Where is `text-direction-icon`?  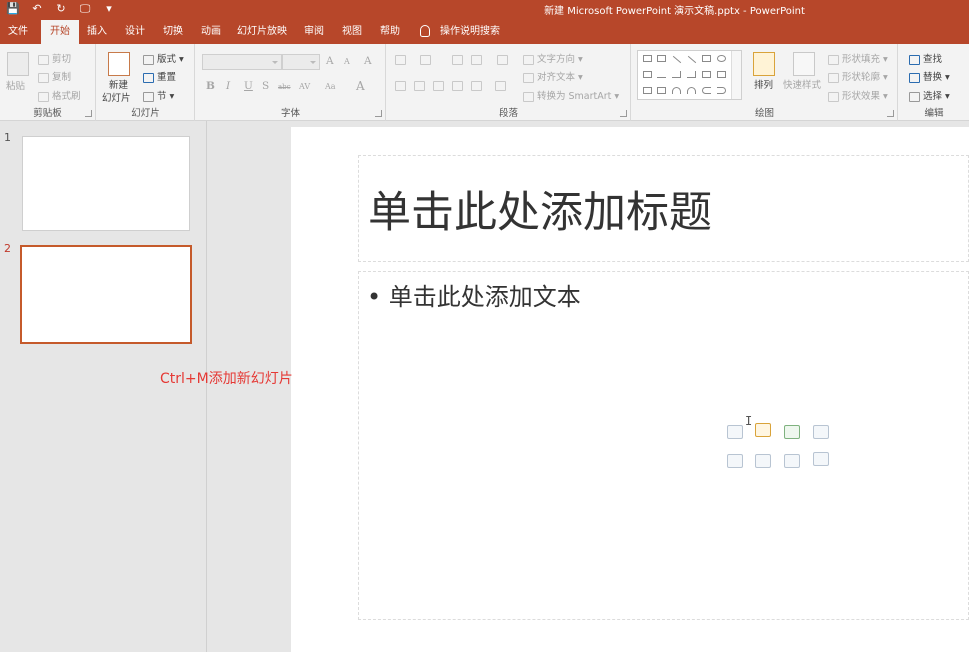 text-direction-icon is located at coordinates (528, 59).